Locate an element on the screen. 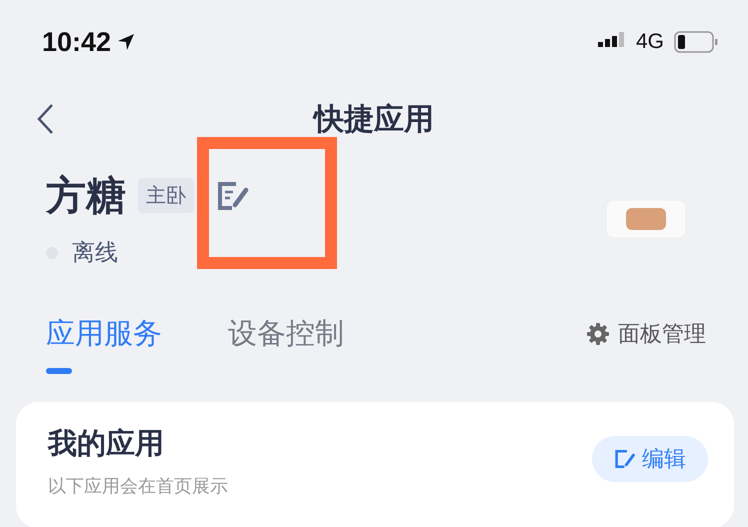  status-time: 10:42 is located at coordinates (77, 42).